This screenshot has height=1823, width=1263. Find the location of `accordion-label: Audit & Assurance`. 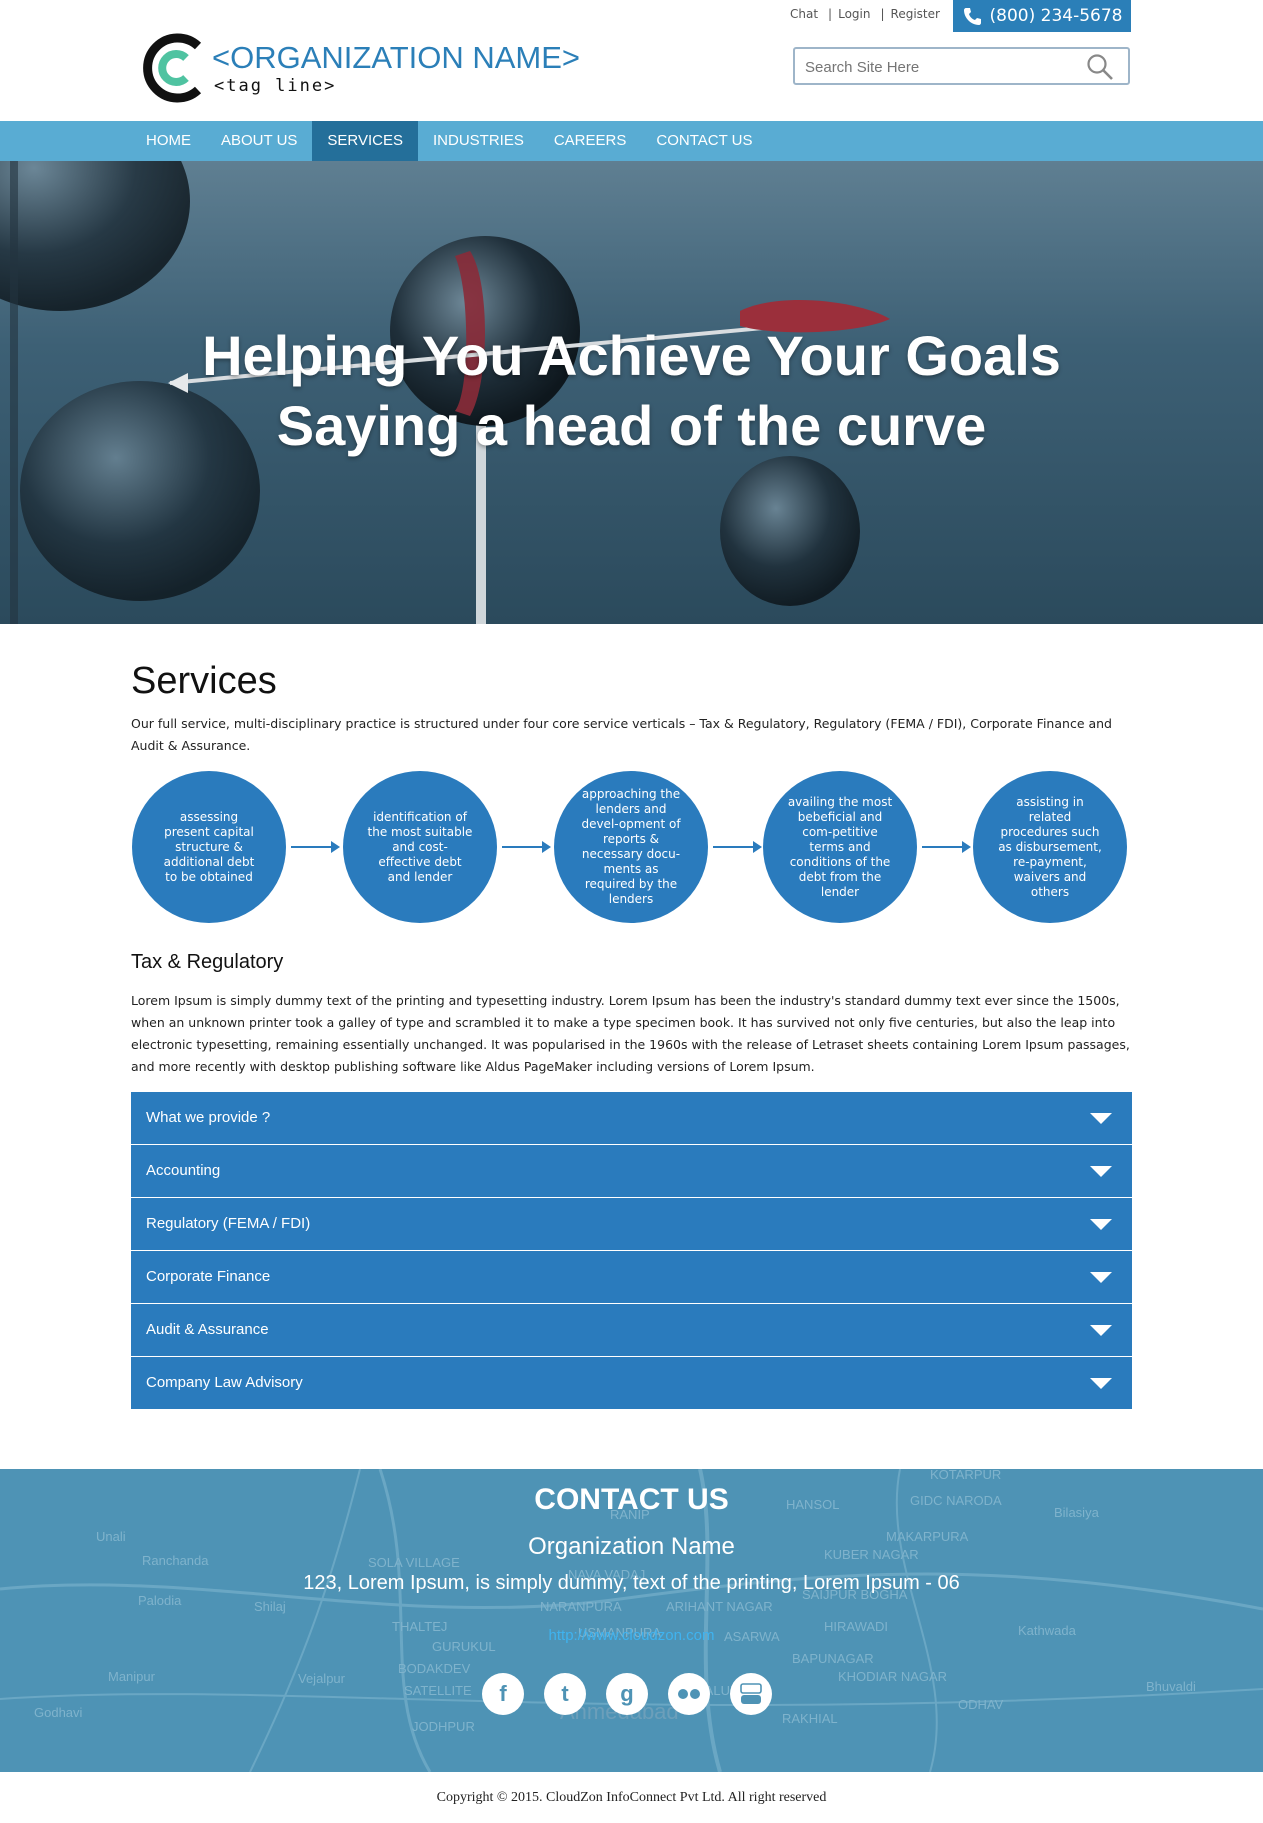

accordion-label: Audit & Assurance is located at coordinates (207, 1329).